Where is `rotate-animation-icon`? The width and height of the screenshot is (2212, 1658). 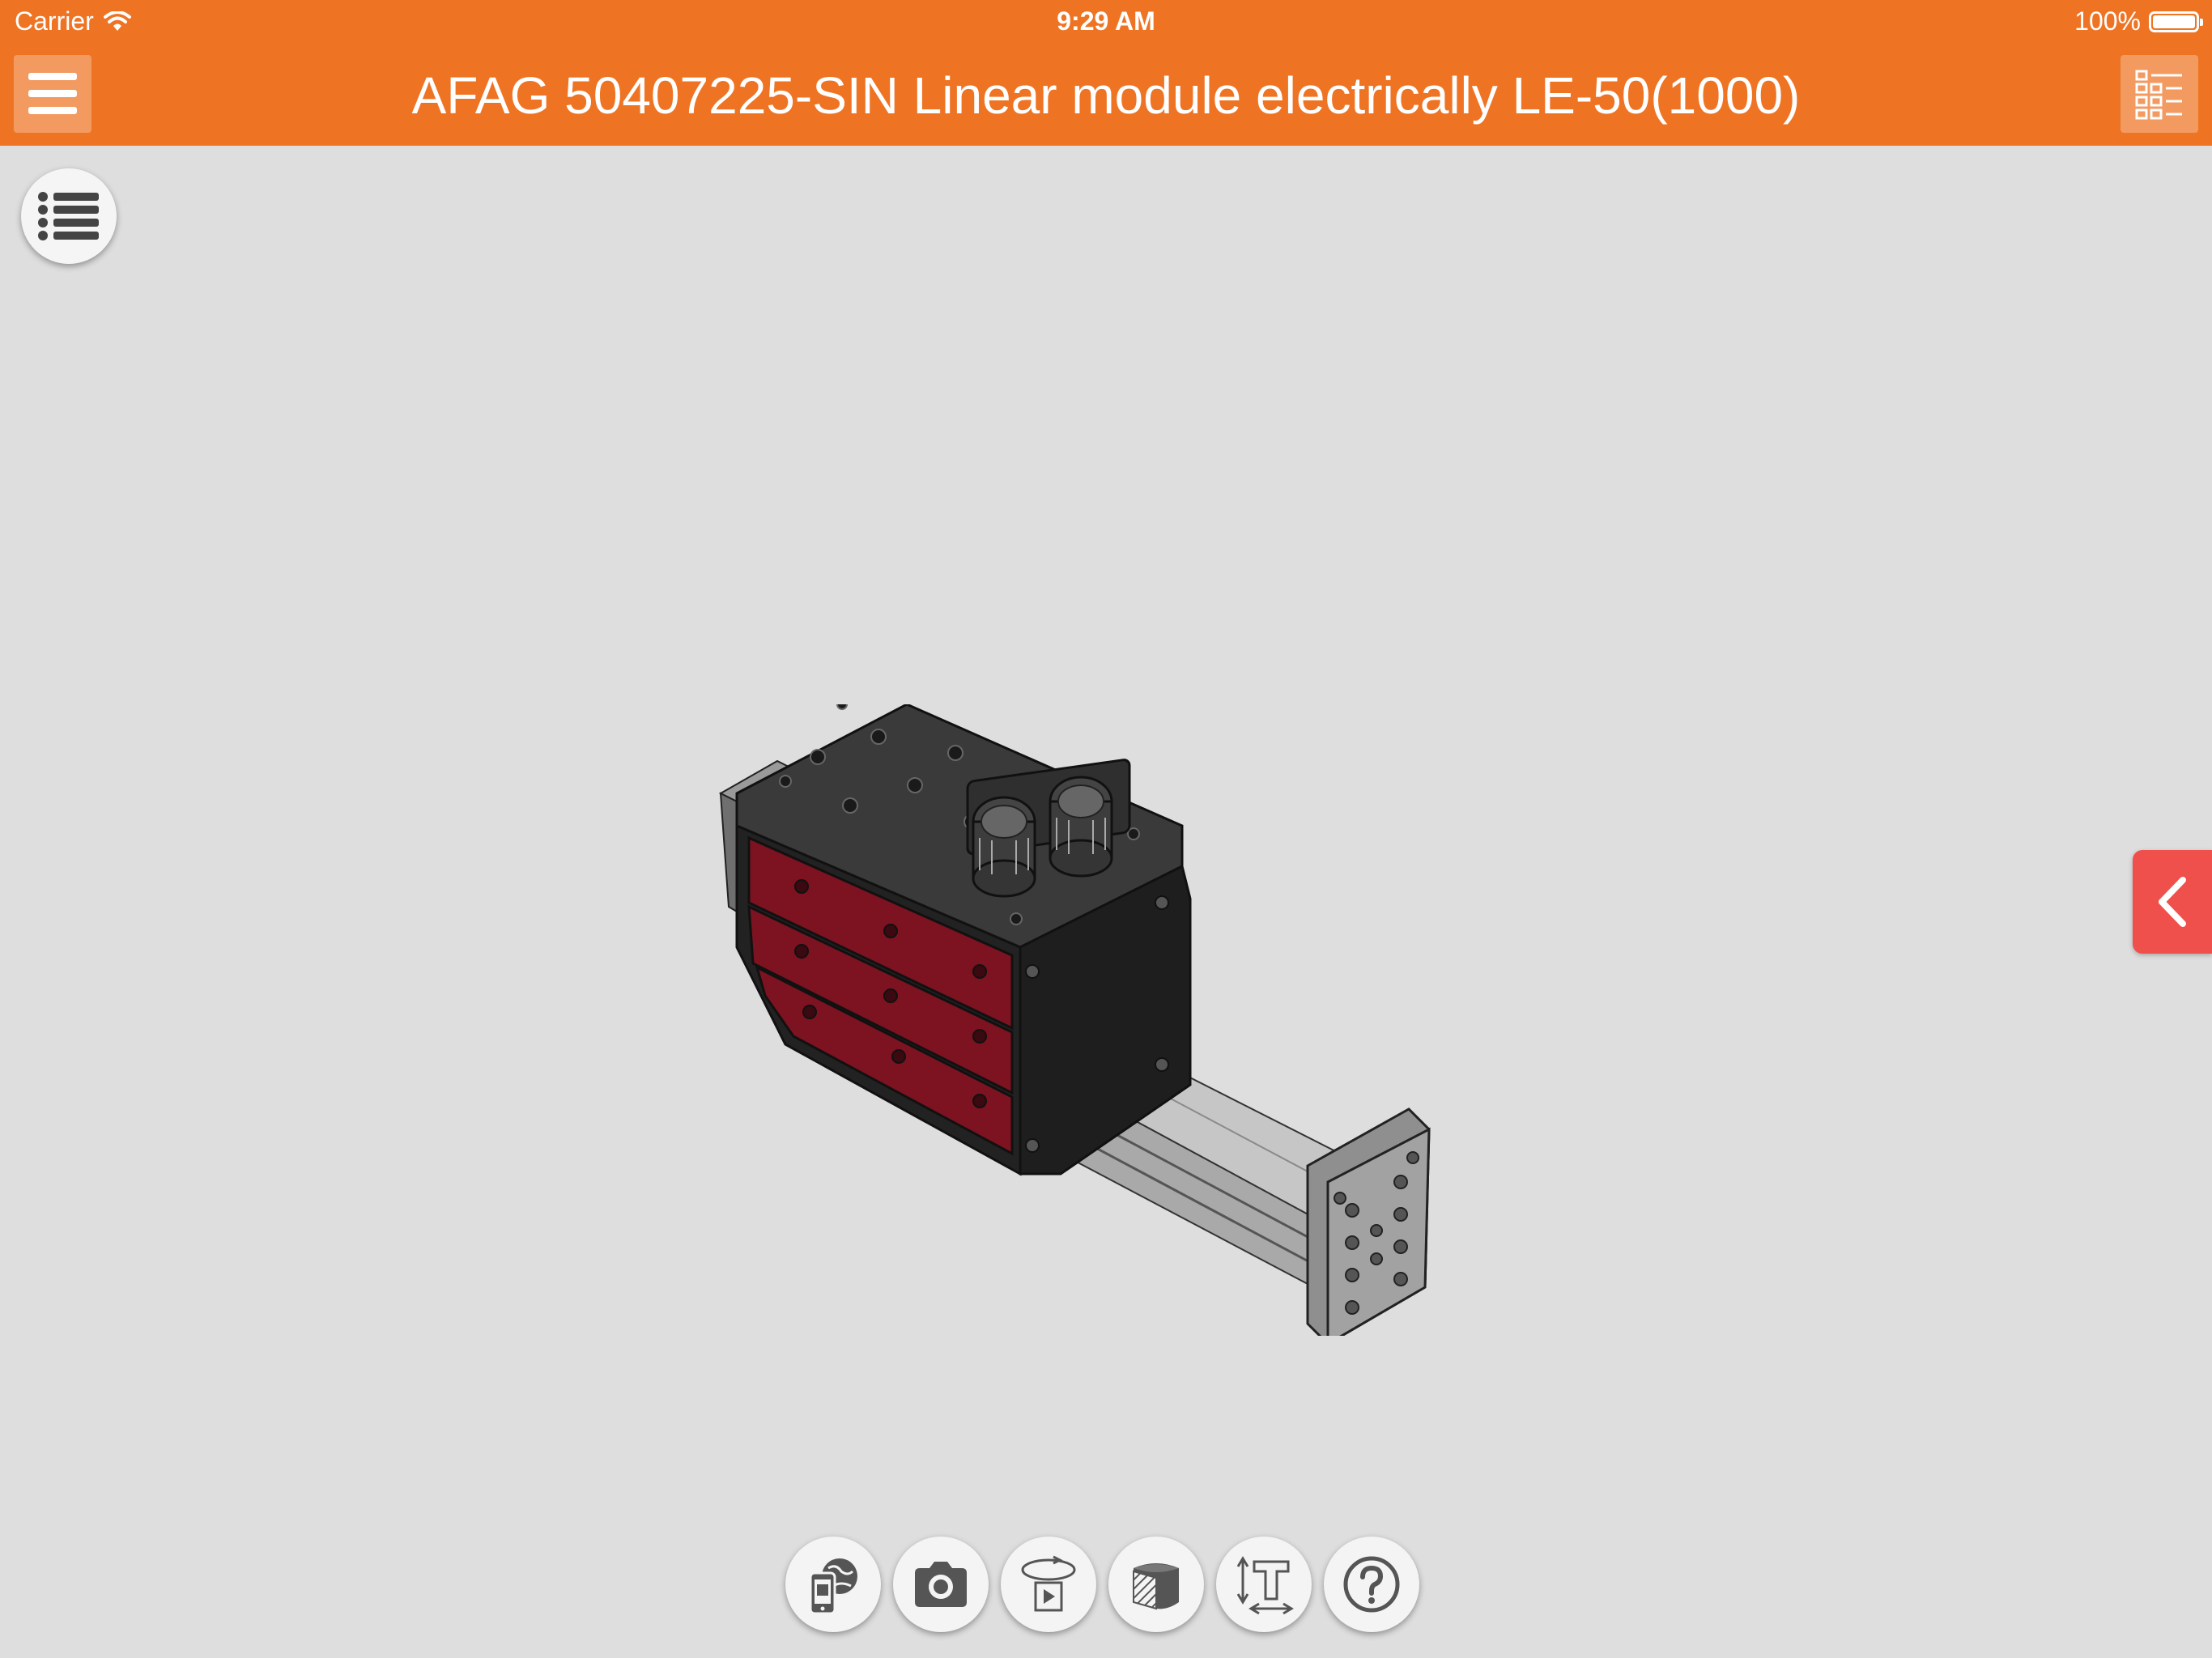 rotate-animation-icon is located at coordinates (1048, 1583).